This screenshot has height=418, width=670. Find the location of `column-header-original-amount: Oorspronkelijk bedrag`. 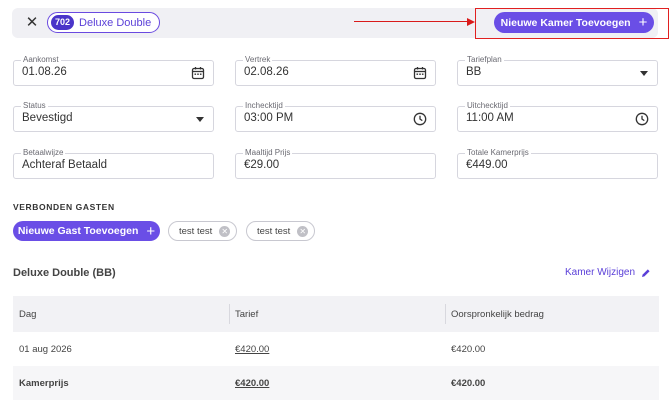

column-header-original-amount: Oorspronkelijk bedrag is located at coordinates (552, 314).